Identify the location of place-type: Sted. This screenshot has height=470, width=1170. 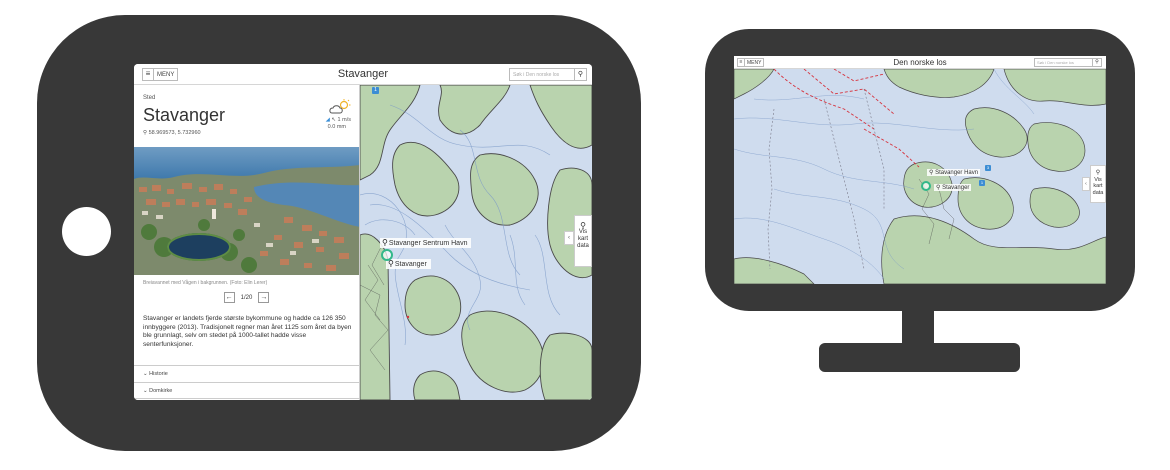
(149, 98).